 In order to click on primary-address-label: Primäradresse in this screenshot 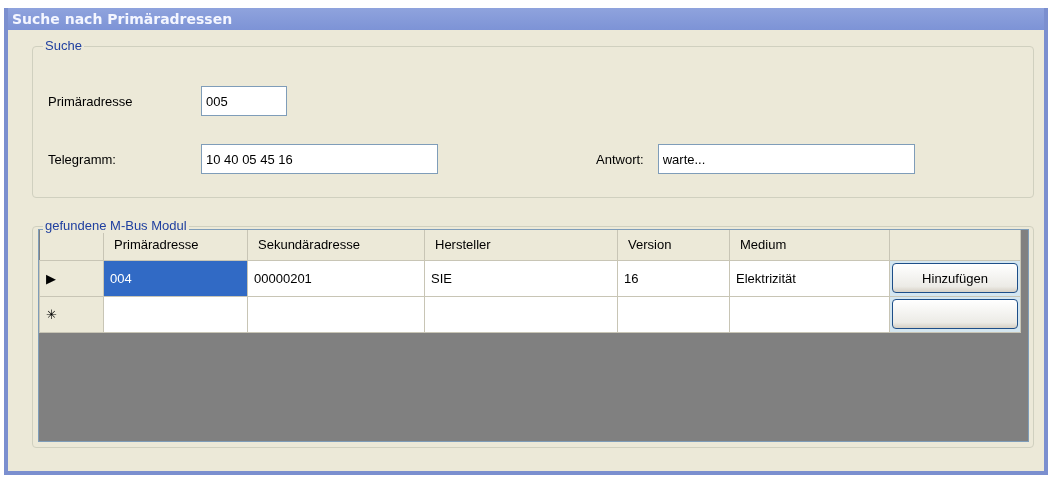, I will do `click(91, 101)`.